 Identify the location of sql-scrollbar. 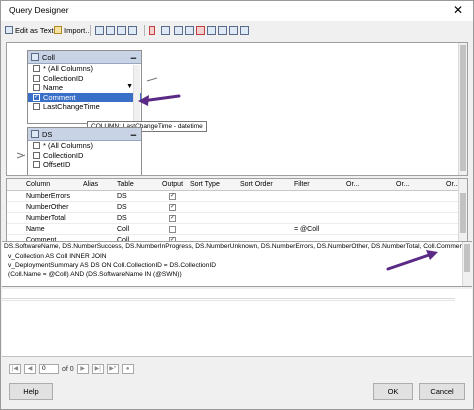
(467, 264).